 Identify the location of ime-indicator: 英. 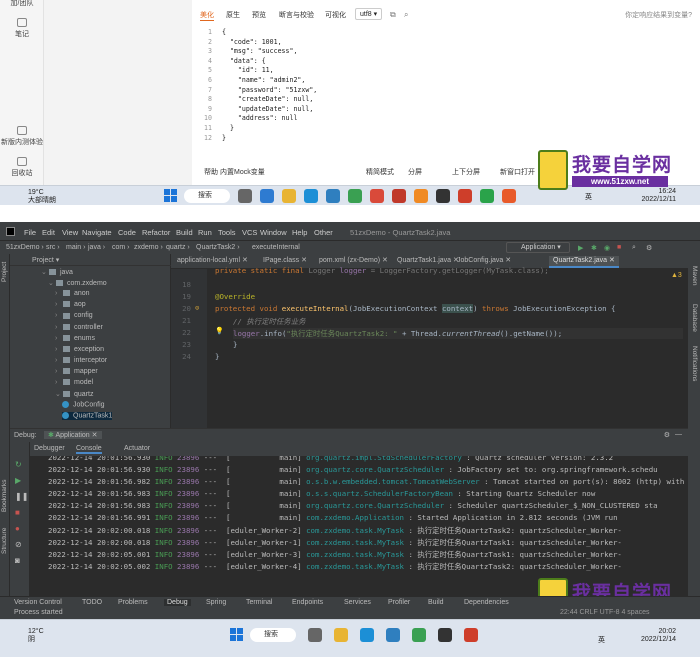
(601, 640).